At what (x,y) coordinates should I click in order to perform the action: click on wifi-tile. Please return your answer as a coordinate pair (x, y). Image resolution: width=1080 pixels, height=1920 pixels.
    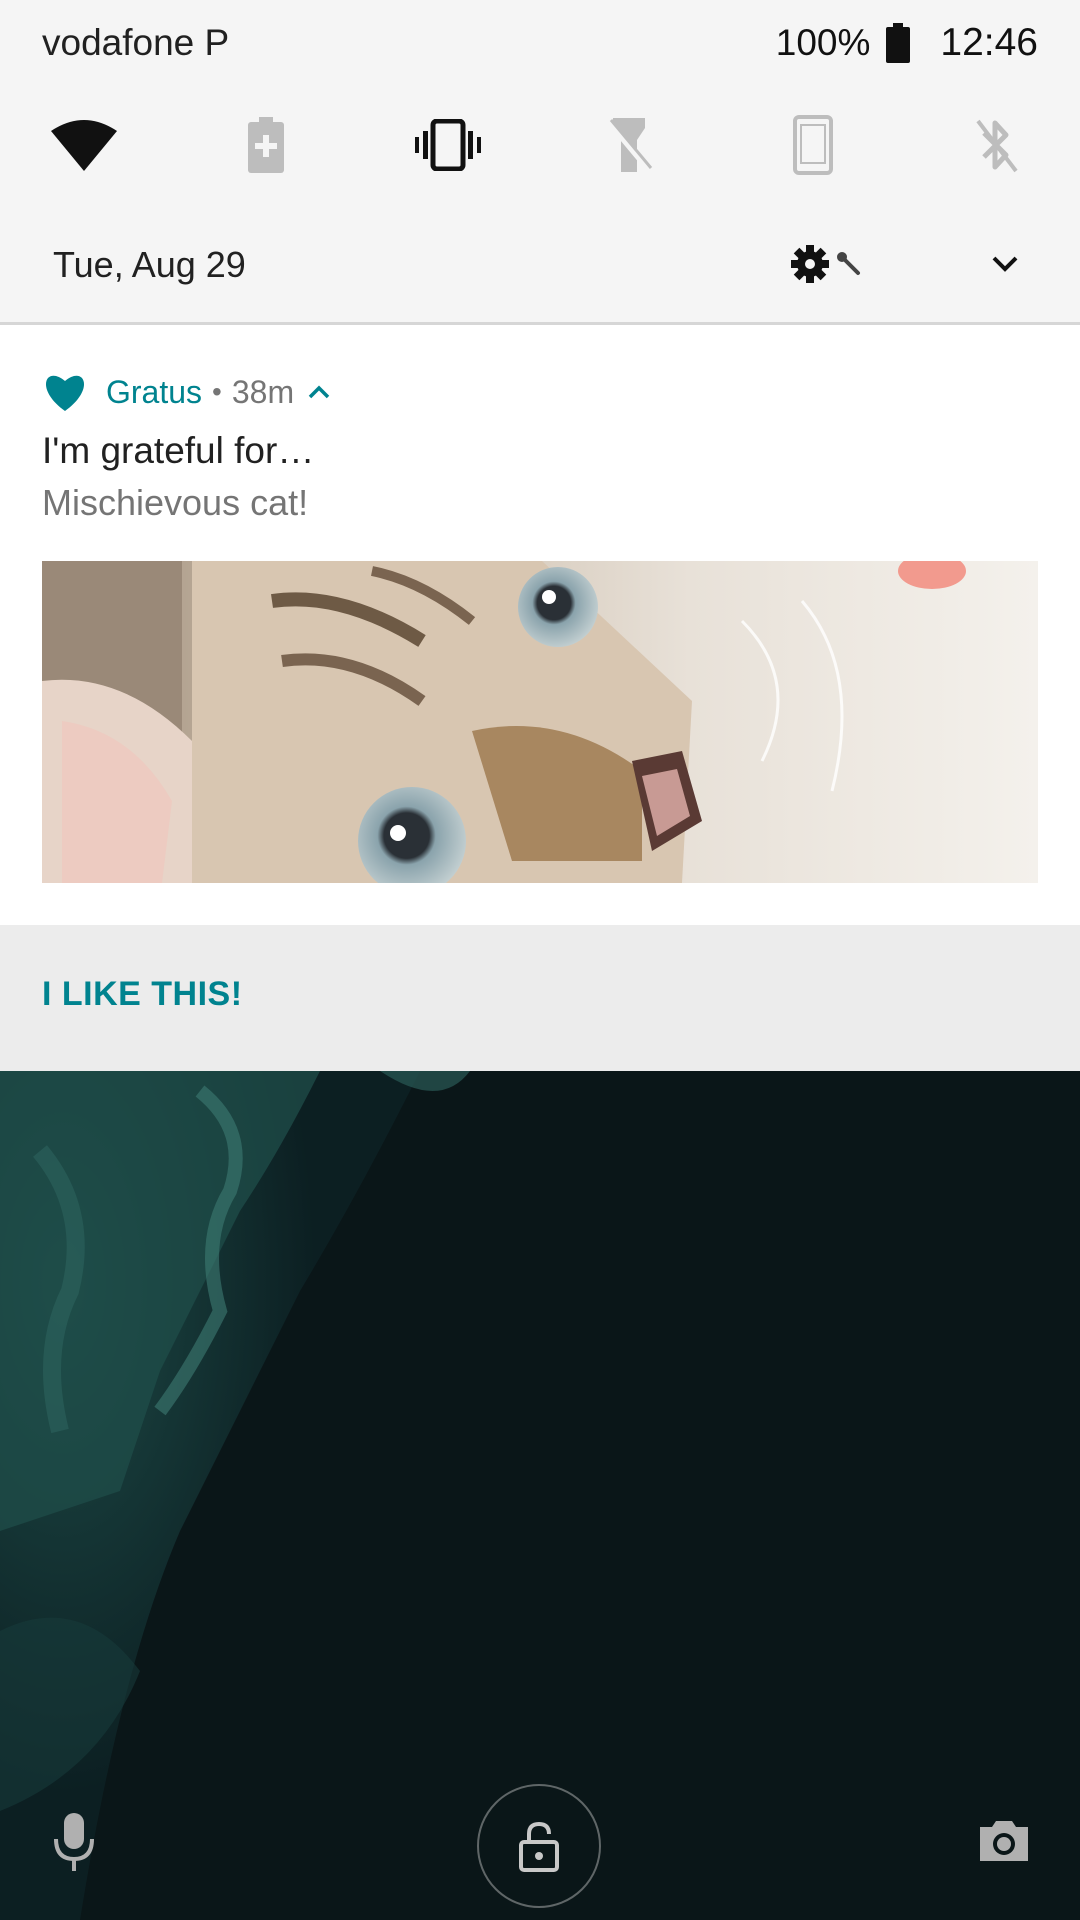
    Looking at the image, I should click on (84, 145).